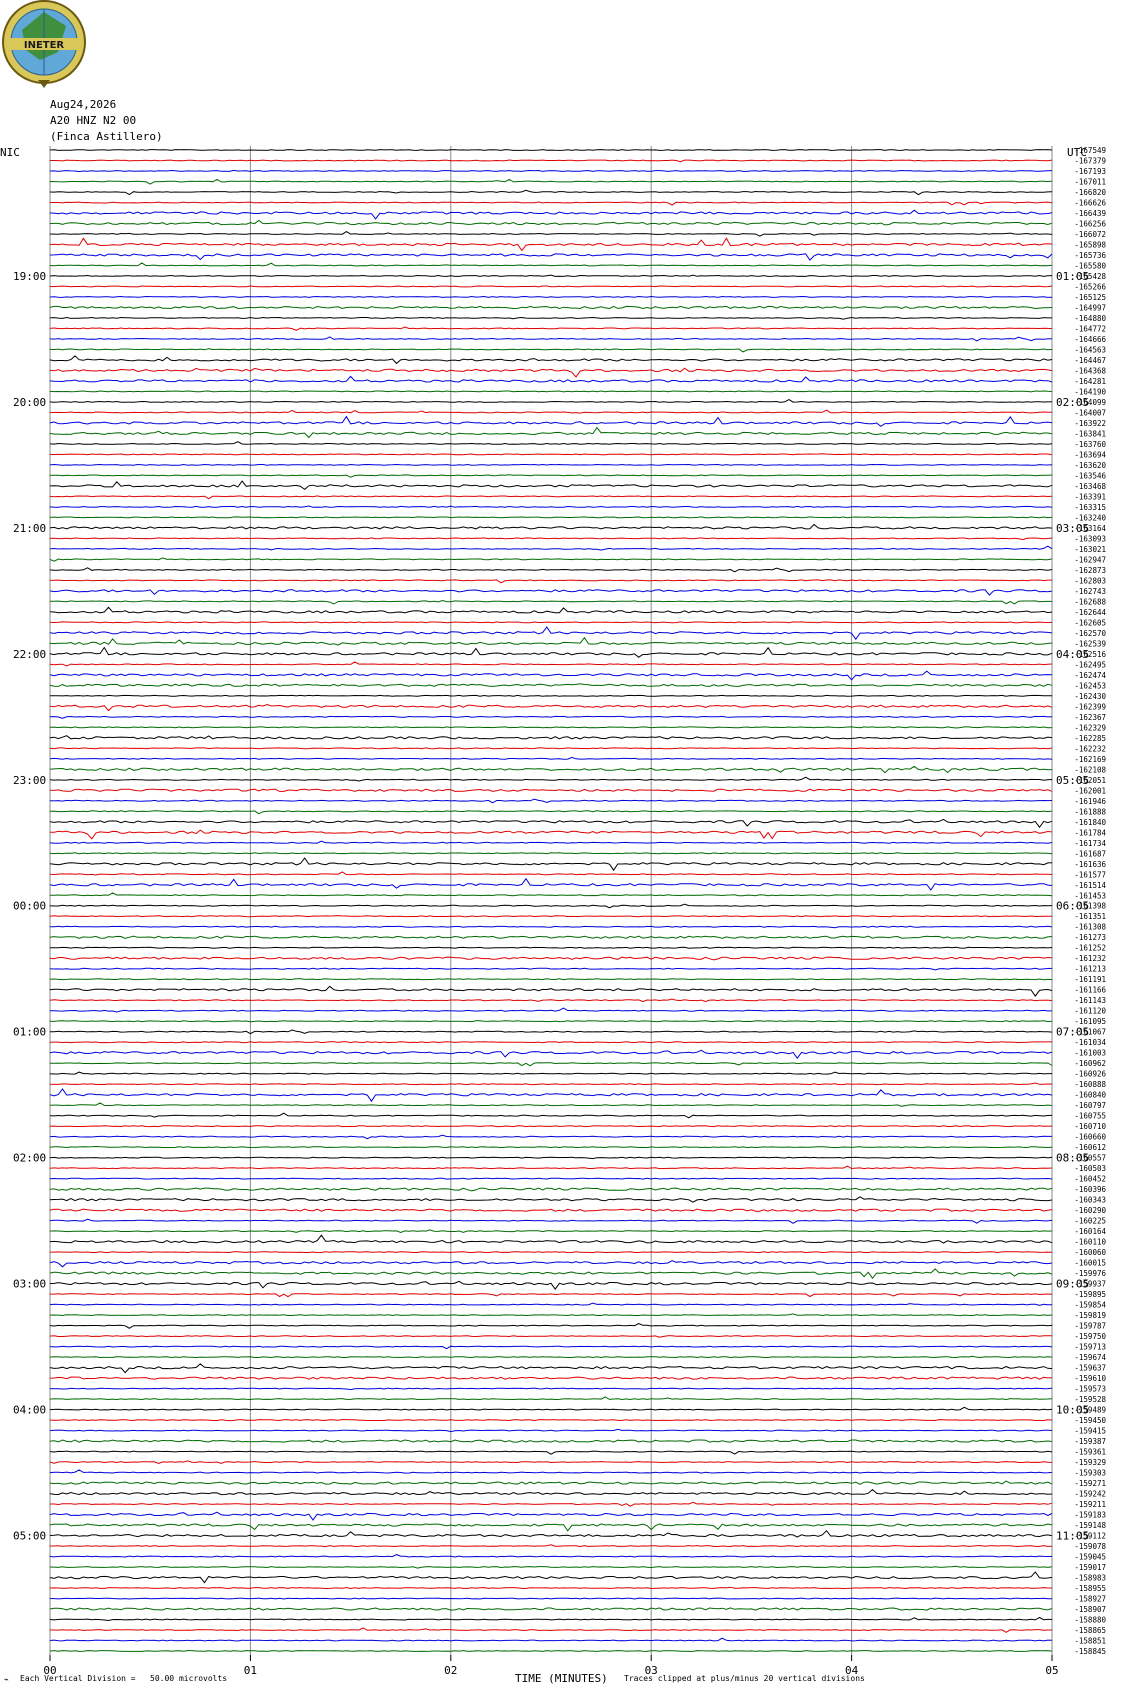  Describe the element at coordinates (10, 152) in the screenshot. I see `left-timezone-label: NIC` at that location.